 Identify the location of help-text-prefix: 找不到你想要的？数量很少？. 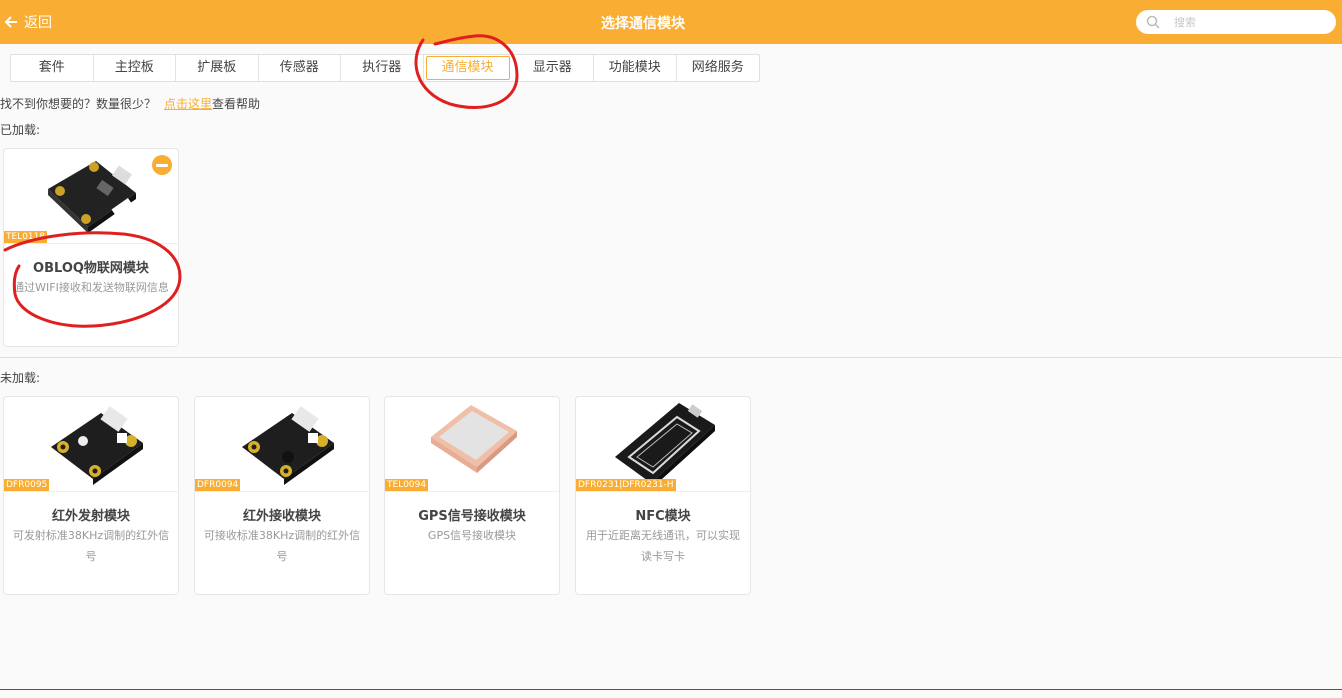
(78, 104).